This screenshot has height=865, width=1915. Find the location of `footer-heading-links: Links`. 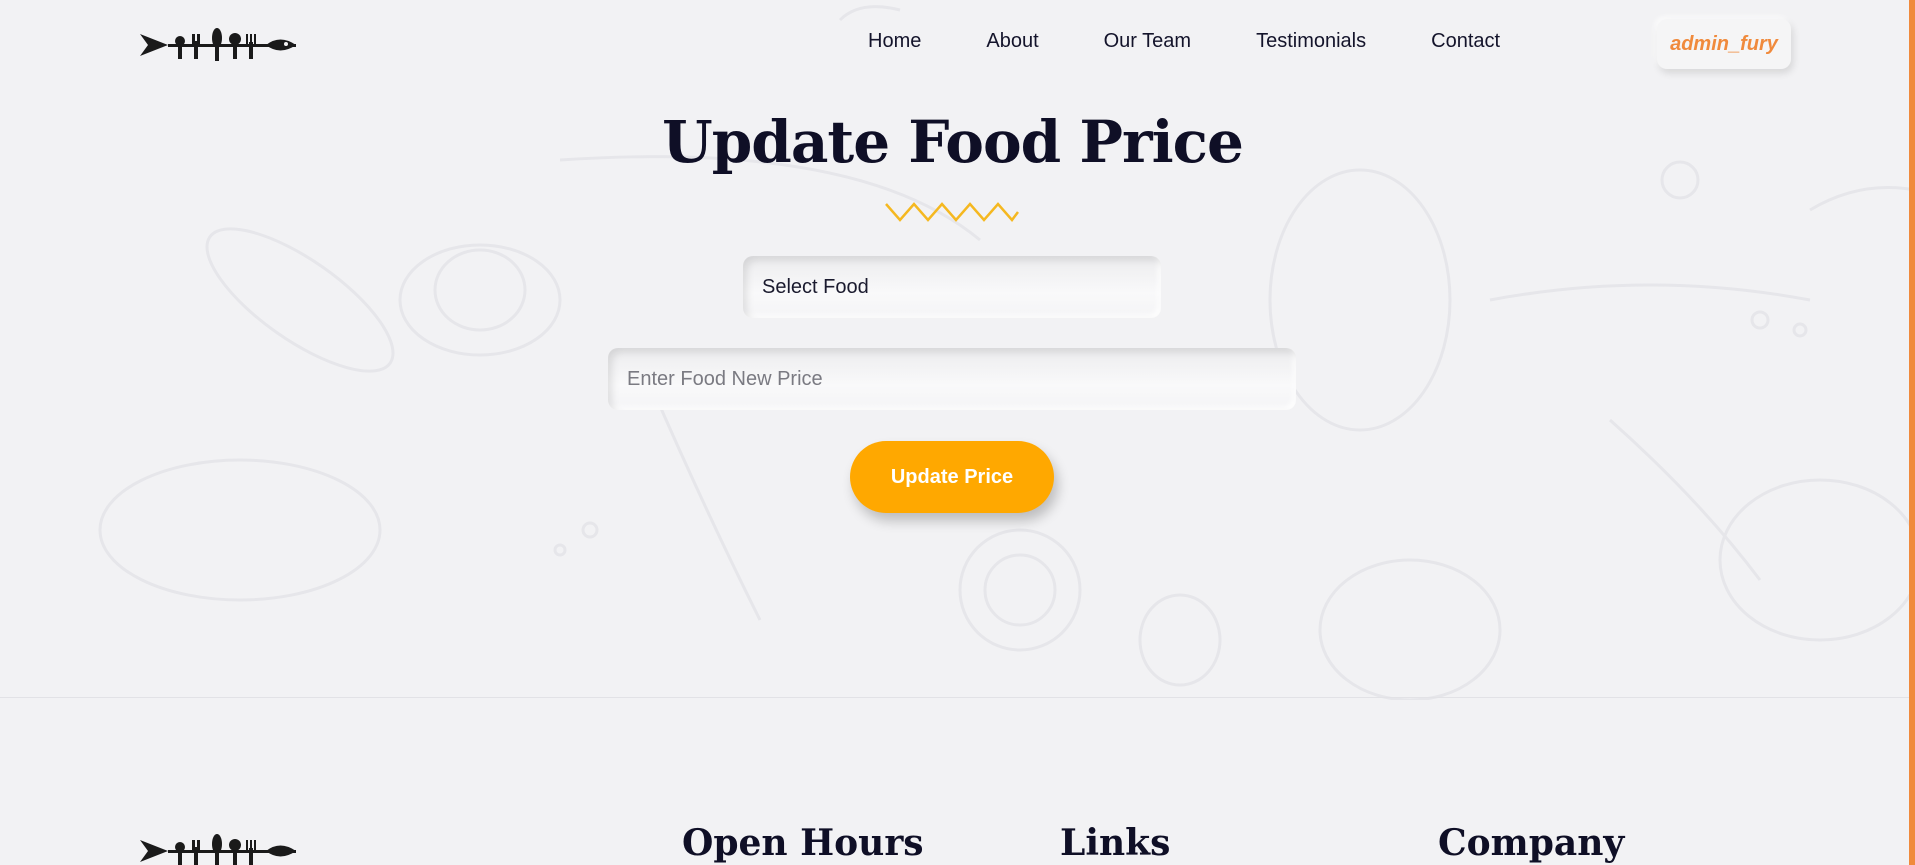

footer-heading-links: Links is located at coordinates (1115, 843).